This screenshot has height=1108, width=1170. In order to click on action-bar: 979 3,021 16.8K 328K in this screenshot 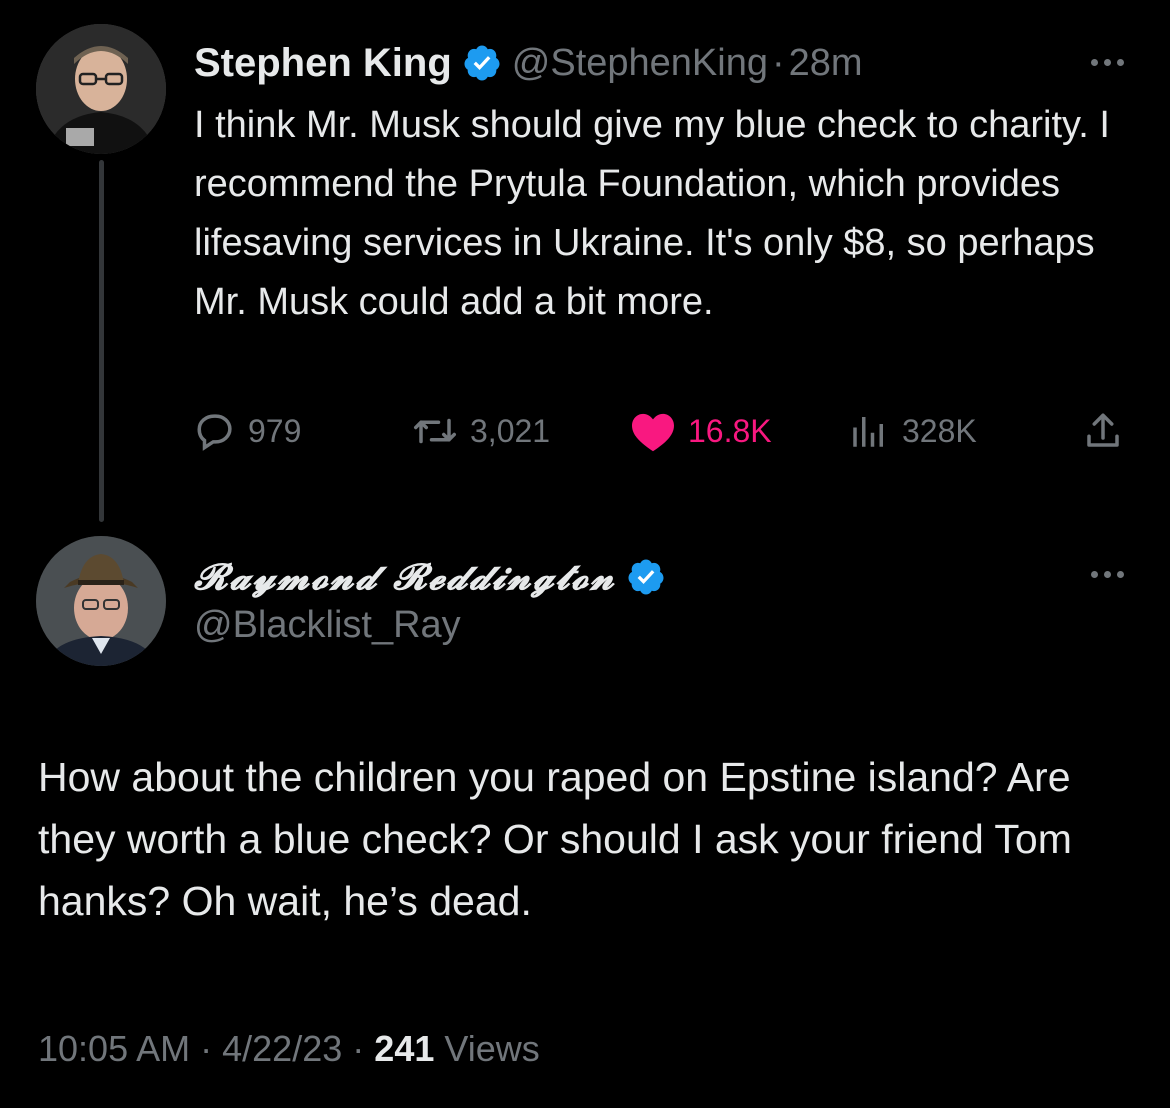, I will do `click(664, 431)`.